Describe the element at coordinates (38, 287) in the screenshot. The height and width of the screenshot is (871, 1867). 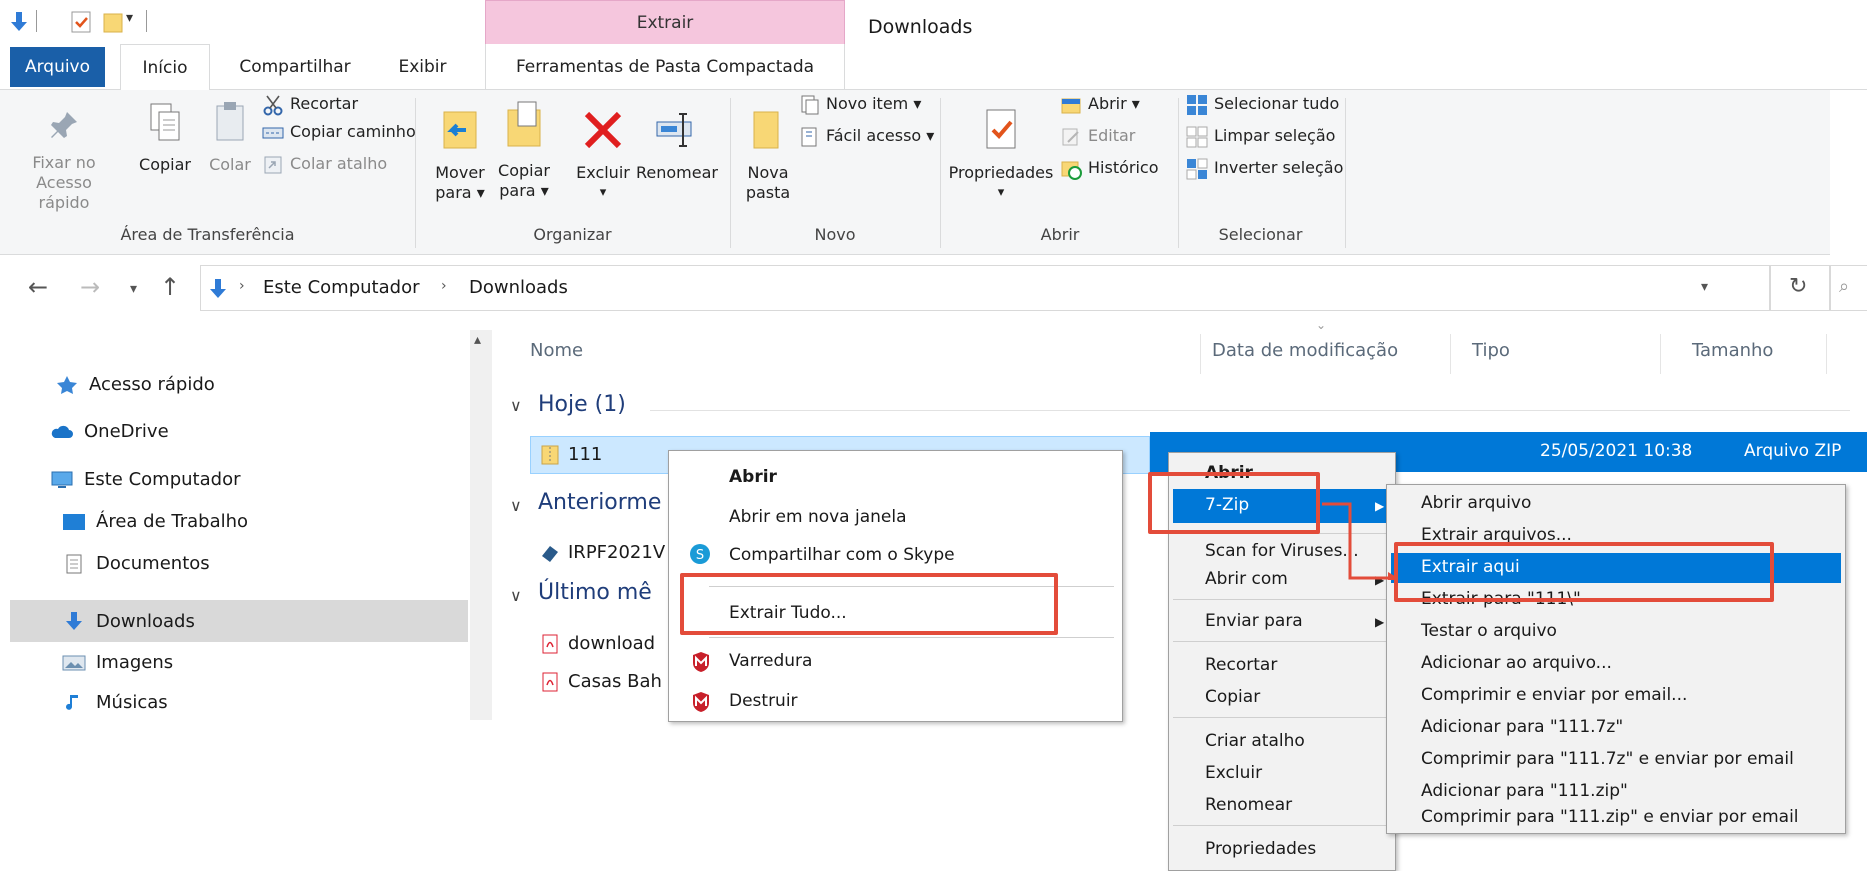
I see `back-arrow-icon: ←` at that location.